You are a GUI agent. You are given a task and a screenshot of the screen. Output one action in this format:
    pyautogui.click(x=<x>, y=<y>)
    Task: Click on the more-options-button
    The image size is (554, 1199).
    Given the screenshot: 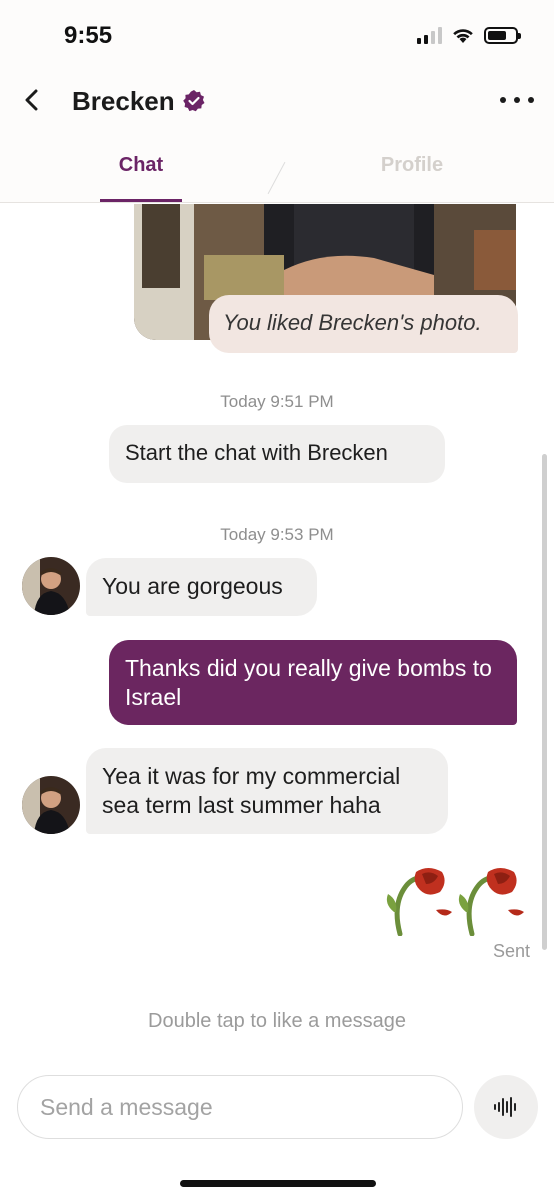 What is the action you would take?
    pyautogui.click(x=517, y=100)
    